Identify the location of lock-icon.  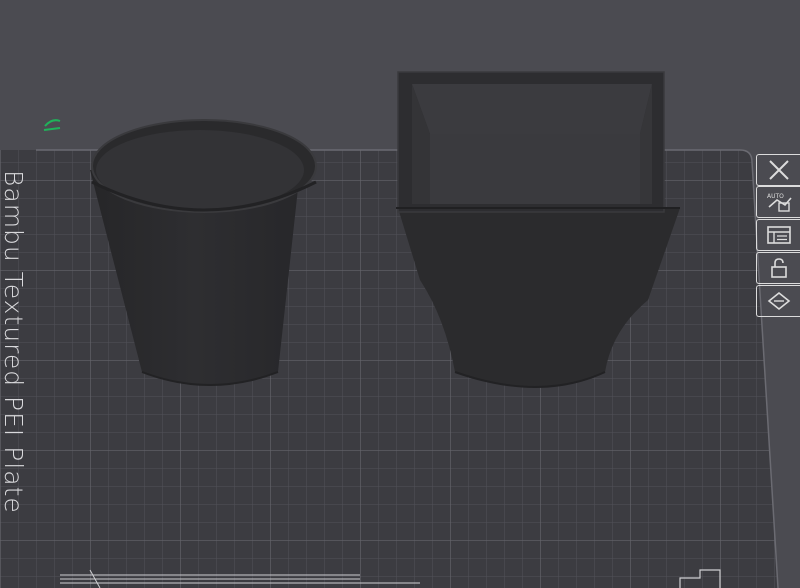
(778, 268).